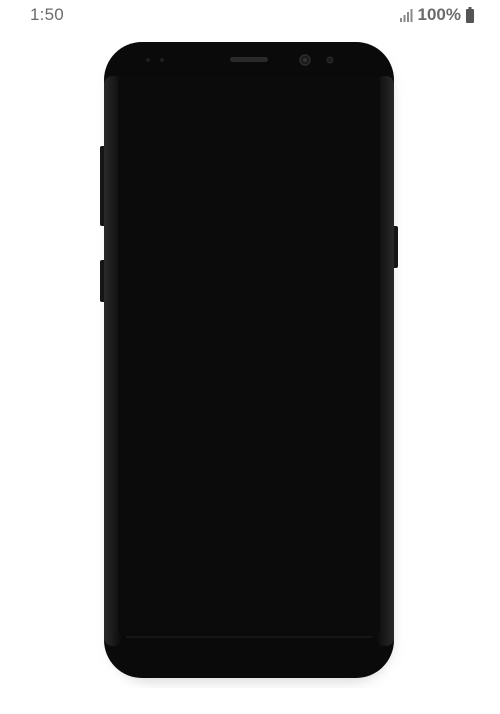  I want to click on battery-full-icon, so click(470, 15).